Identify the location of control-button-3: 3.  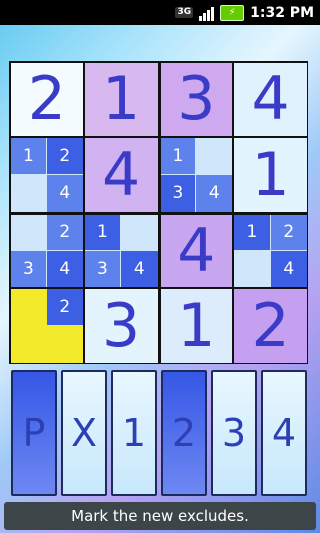
(234, 433).